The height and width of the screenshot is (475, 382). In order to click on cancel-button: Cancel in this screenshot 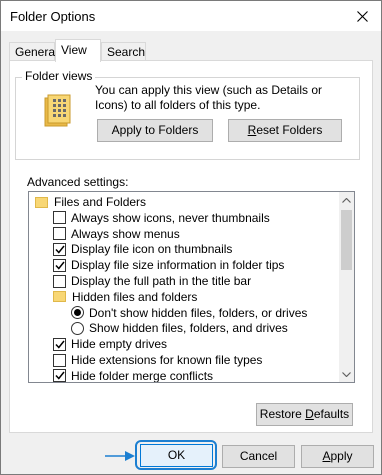, I will do `click(258, 456)`.